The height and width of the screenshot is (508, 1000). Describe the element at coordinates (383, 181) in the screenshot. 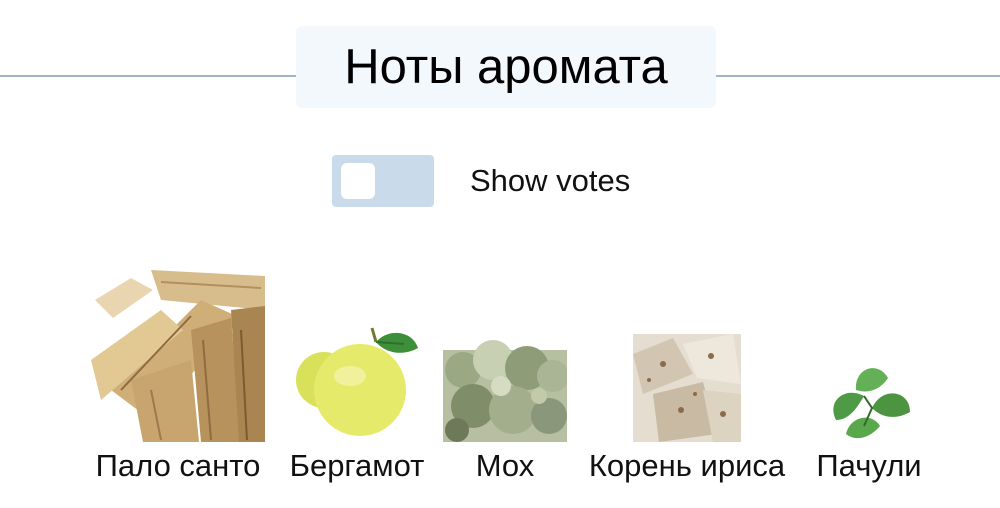

I see `show-votes-toggle` at that location.